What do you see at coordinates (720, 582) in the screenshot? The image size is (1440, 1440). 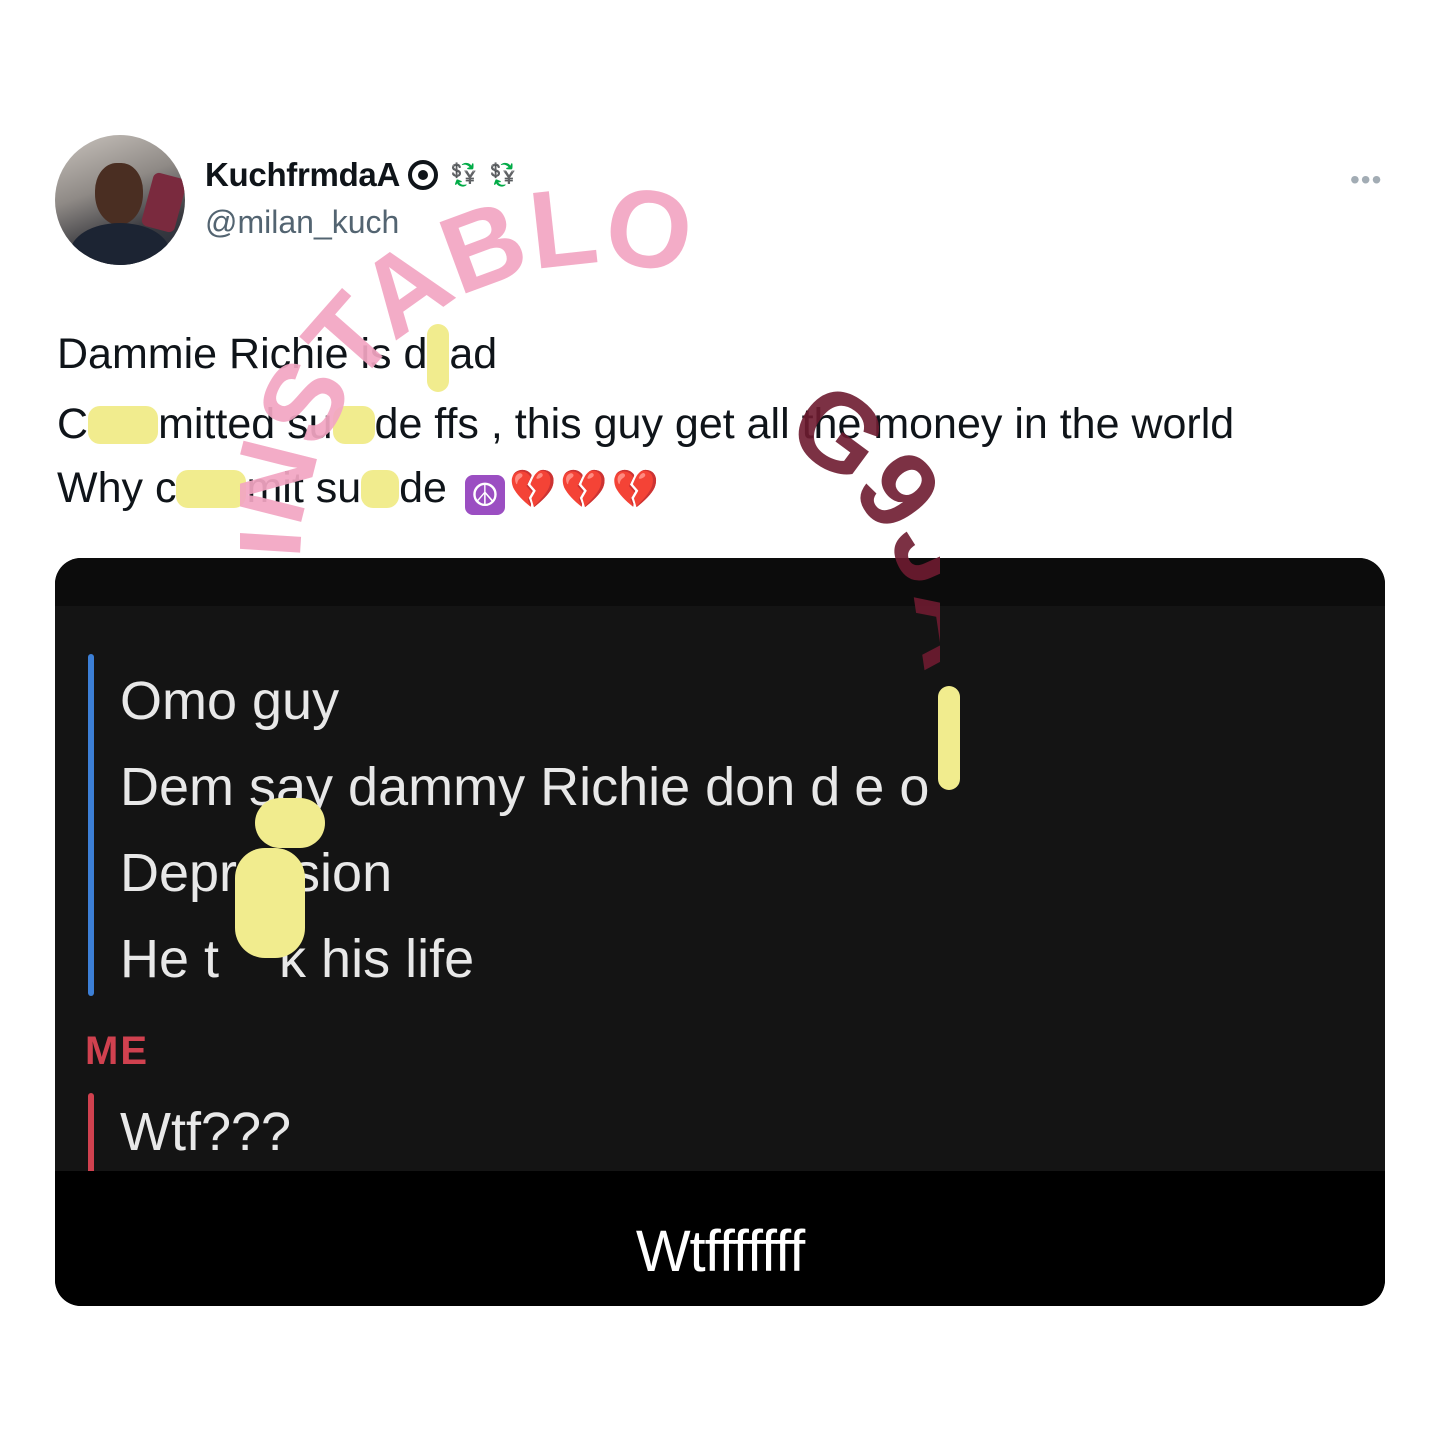 I see `media-top-strip` at bounding box center [720, 582].